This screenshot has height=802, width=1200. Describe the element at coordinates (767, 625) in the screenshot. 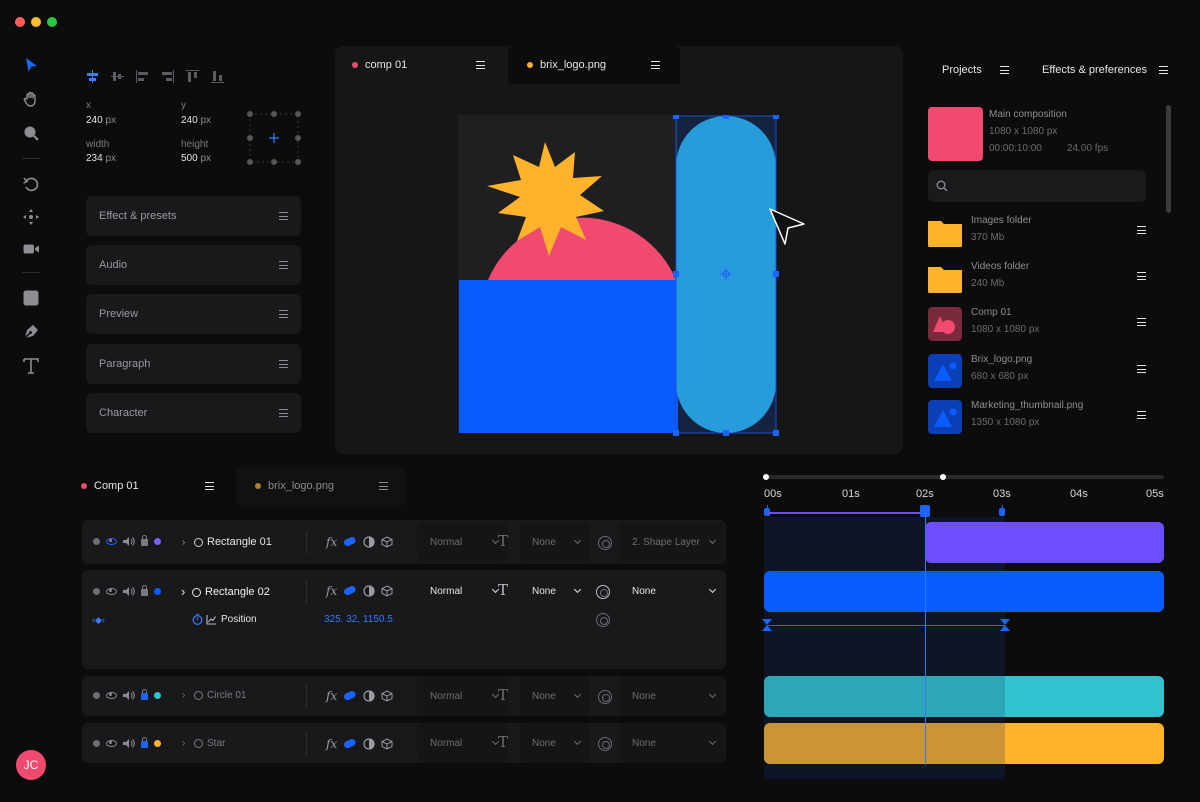

I see `keyframe-start-icon` at that location.